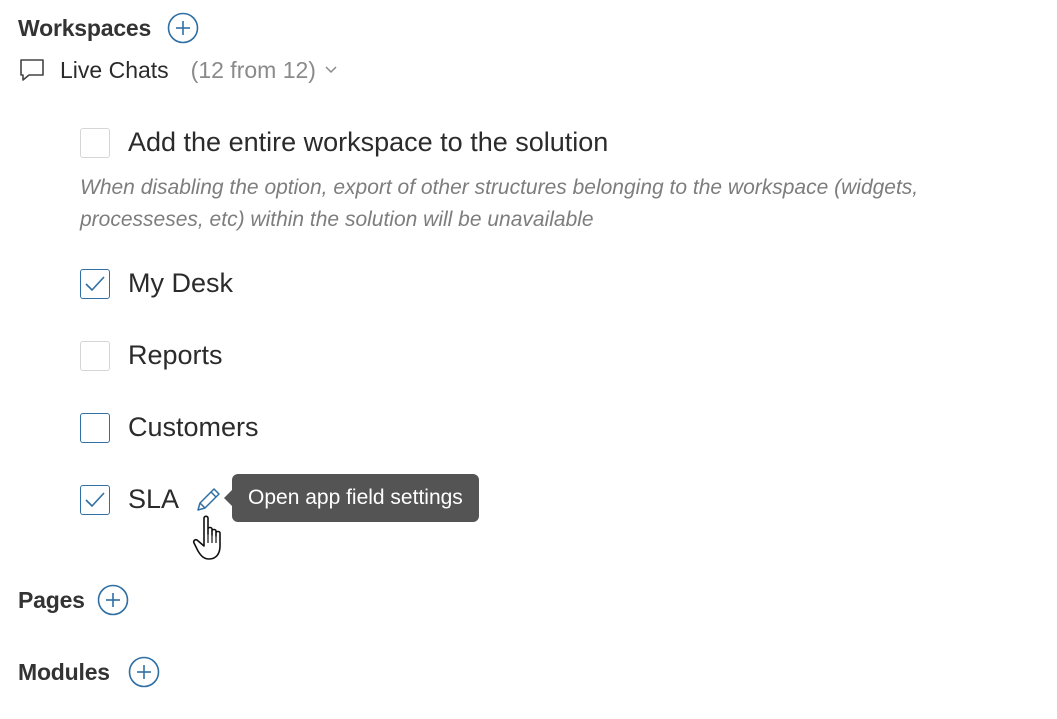  What do you see at coordinates (114, 69) in the screenshot?
I see `workspace-group-label: Live Chats` at bounding box center [114, 69].